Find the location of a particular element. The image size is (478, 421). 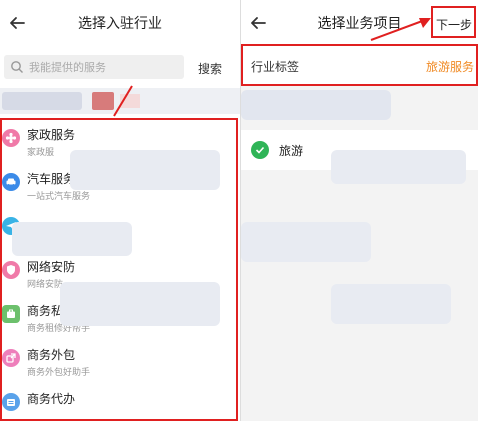

flower-icon is located at coordinates (11, 138).